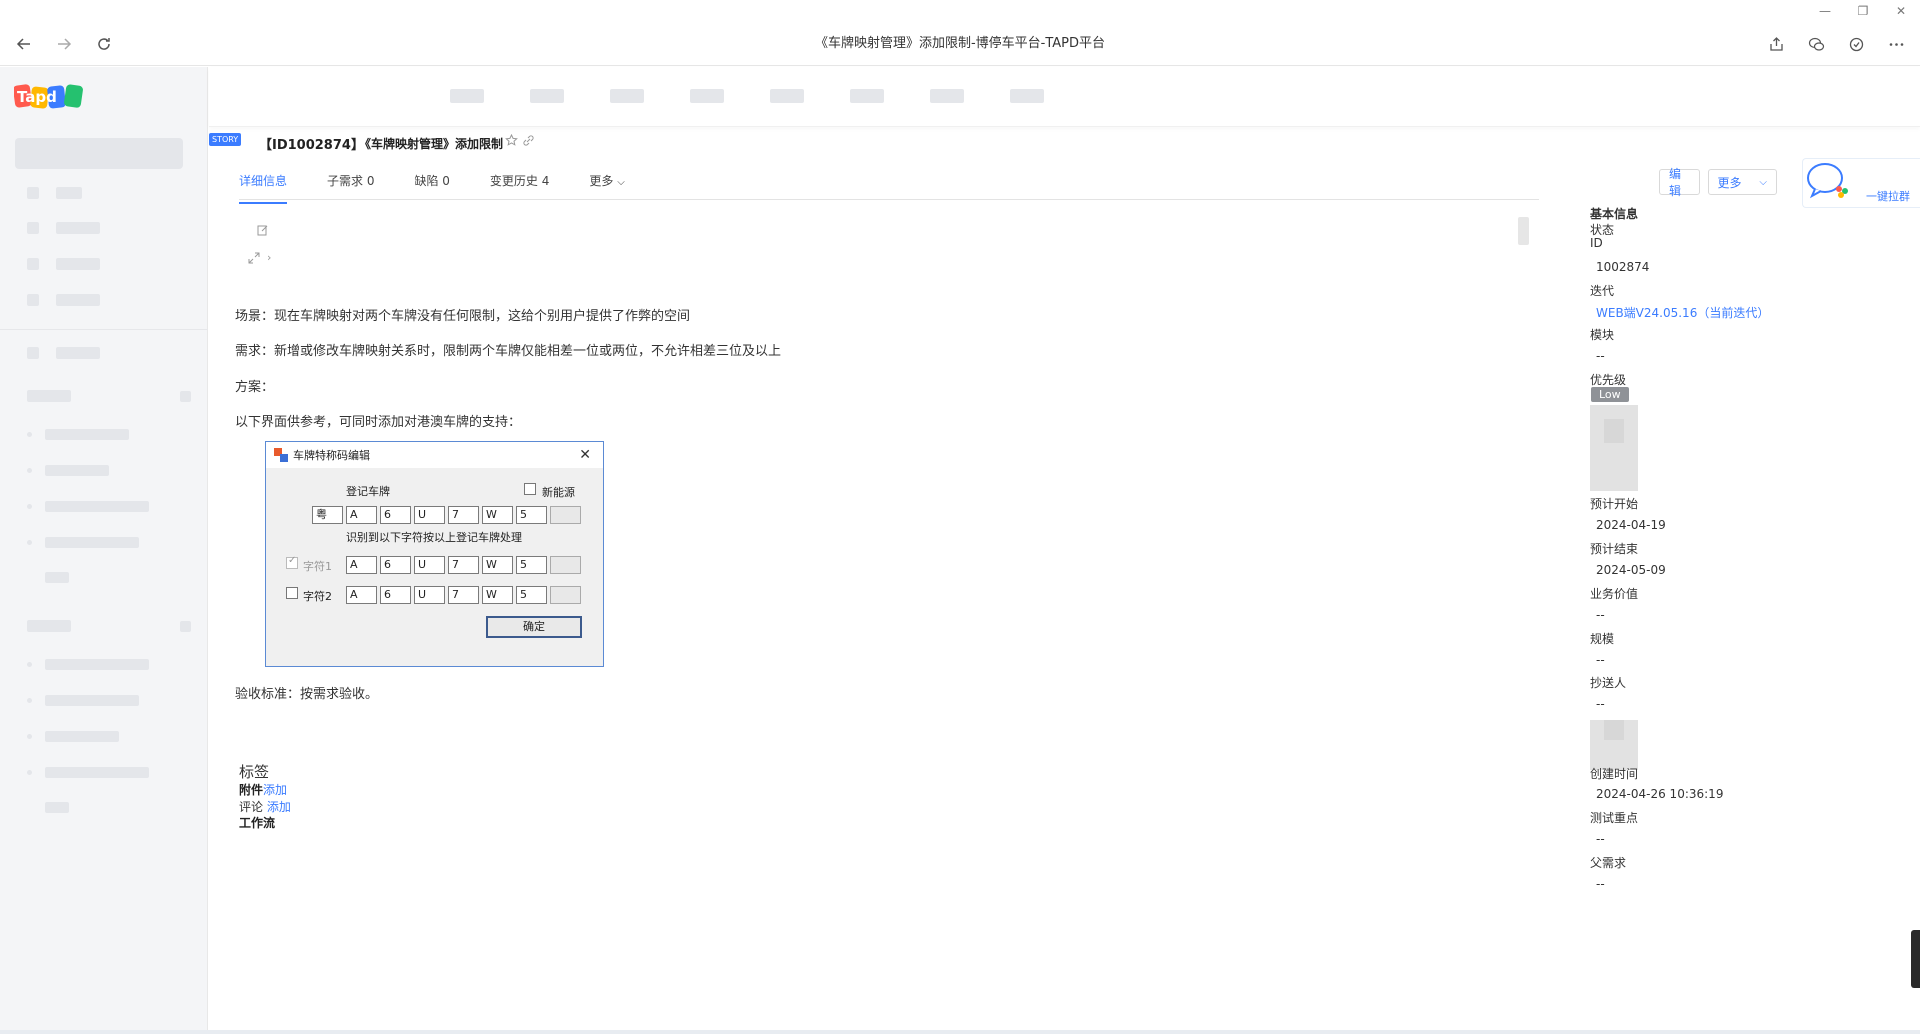 This screenshot has height=1034, width=1920. I want to click on tab-sub-stories: 子需求 0, so click(350, 183).